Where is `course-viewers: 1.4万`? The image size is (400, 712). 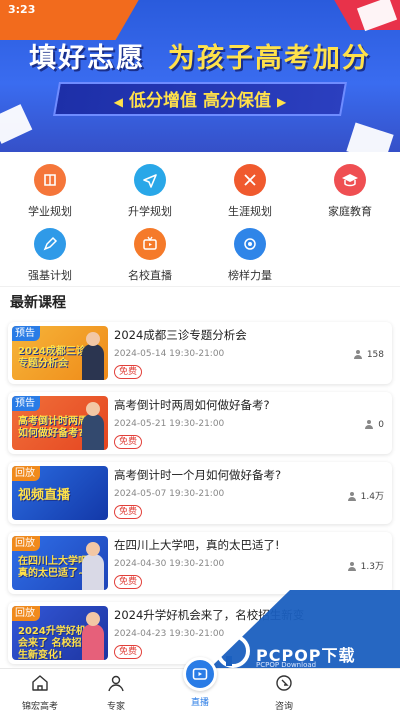
course-viewers: 1.4万 is located at coordinates (365, 495).